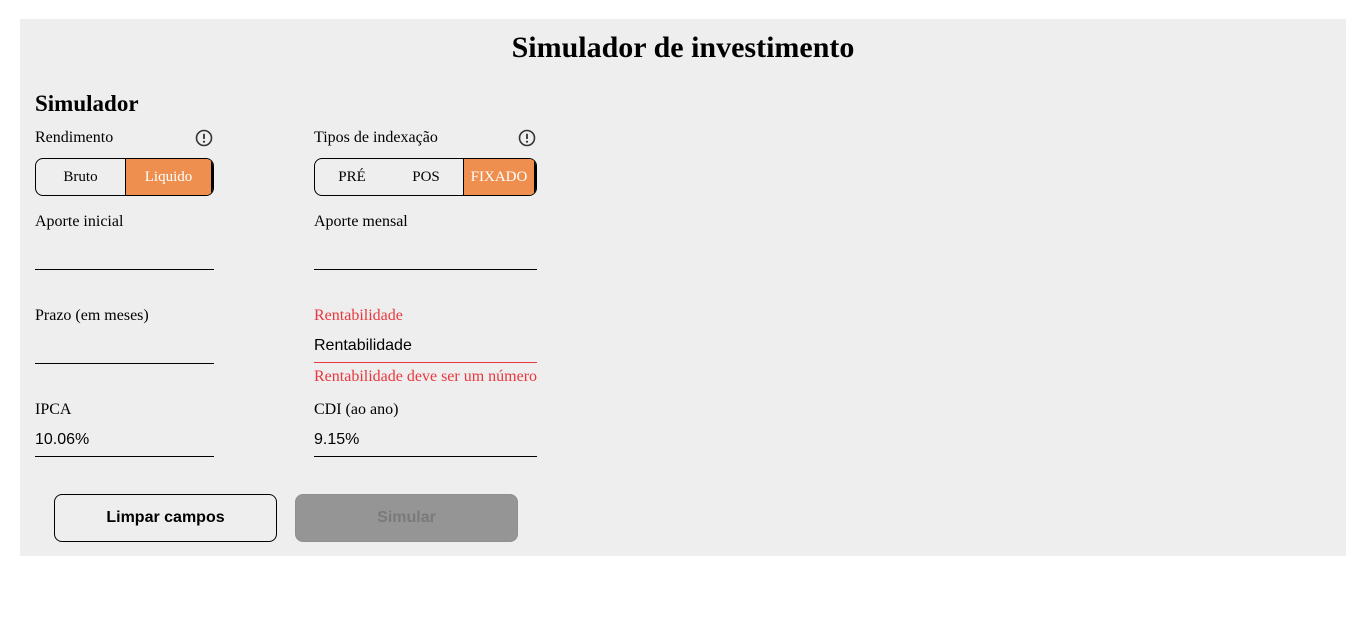  I want to click on indexacao-toggle: PRÉ POS FIXADO, so click(425, 177).